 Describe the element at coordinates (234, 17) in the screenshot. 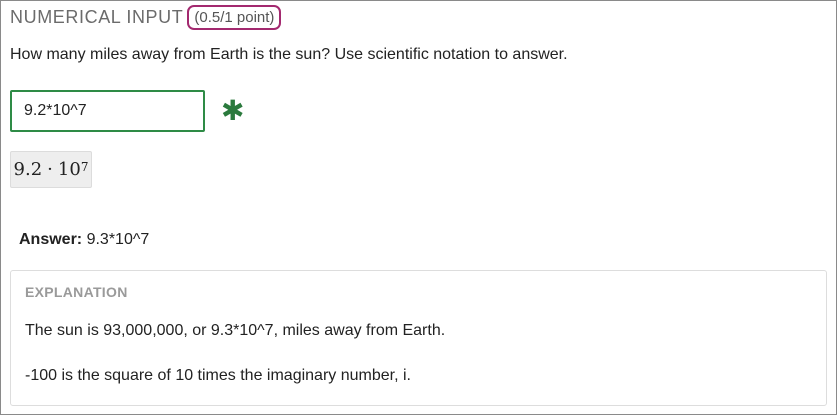

I see `points-badge: (0.5/1 point)` at that location.